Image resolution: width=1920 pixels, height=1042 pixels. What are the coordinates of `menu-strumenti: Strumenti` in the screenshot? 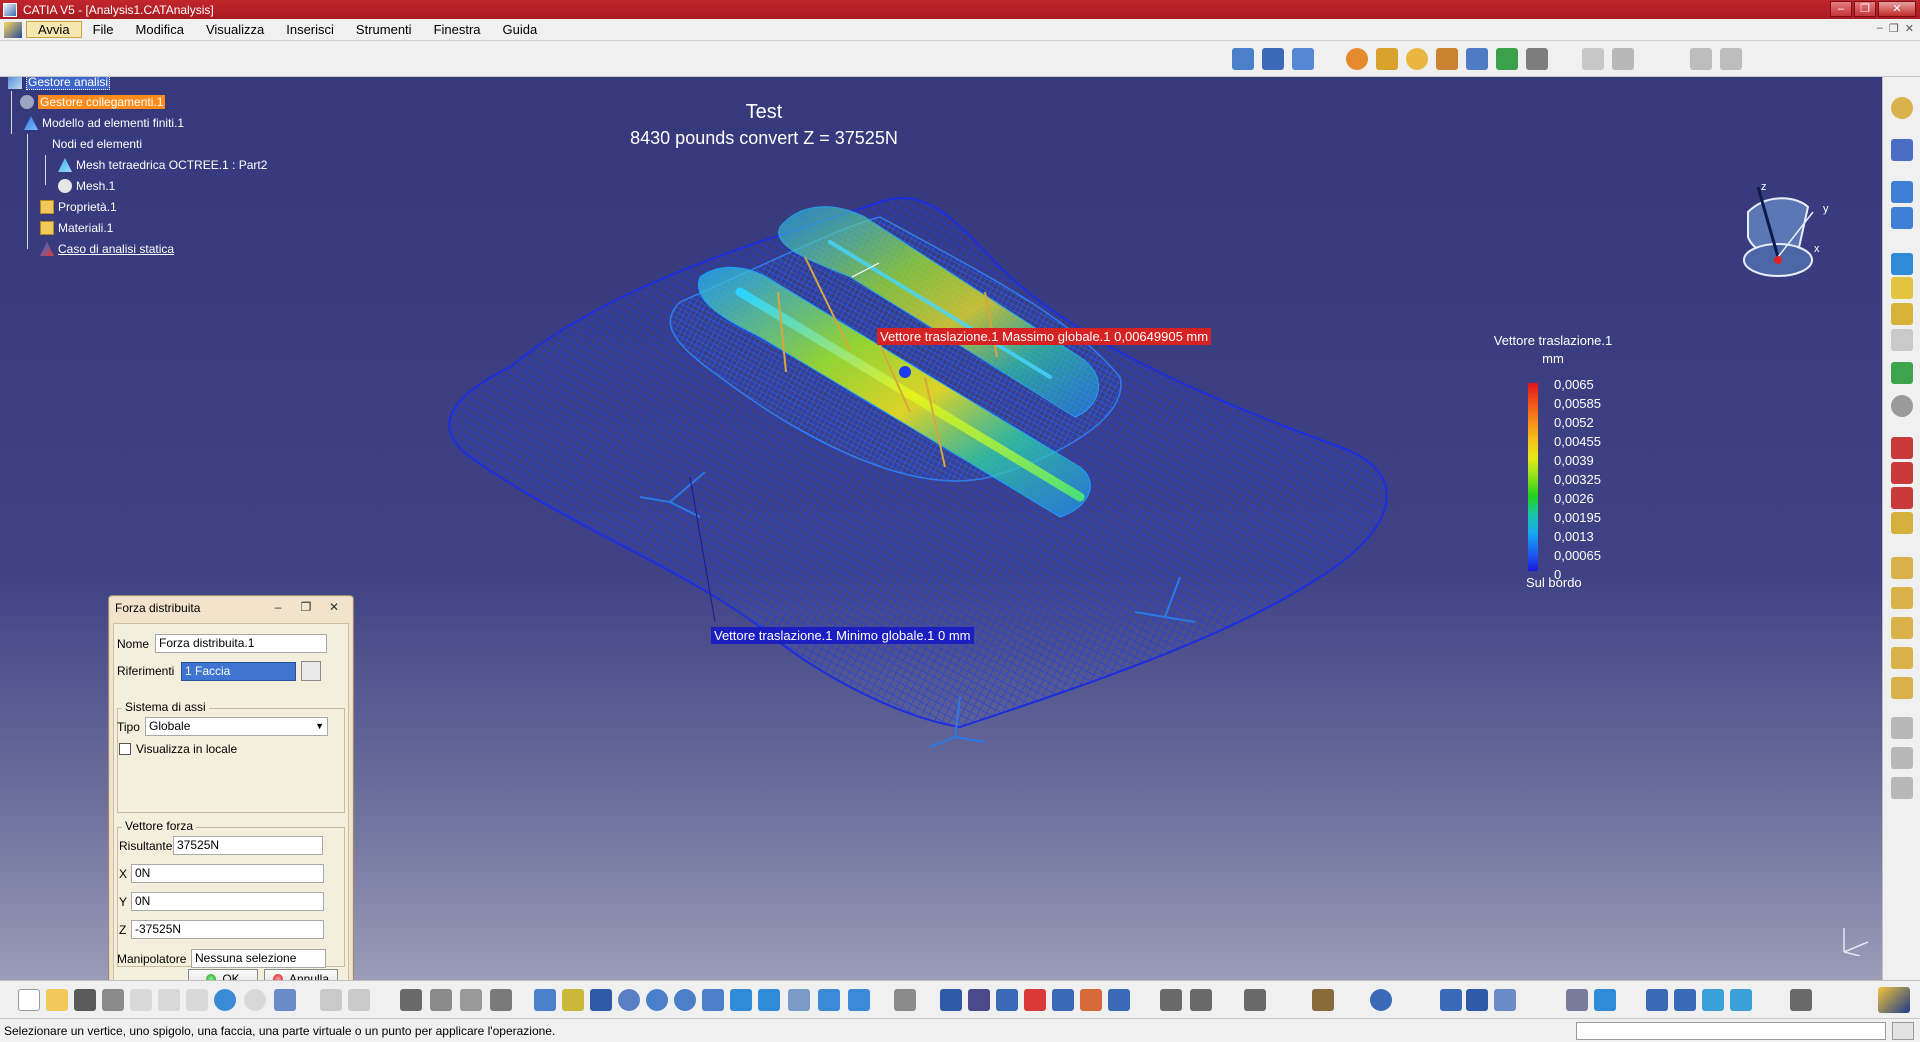 It's located at (384, 29).